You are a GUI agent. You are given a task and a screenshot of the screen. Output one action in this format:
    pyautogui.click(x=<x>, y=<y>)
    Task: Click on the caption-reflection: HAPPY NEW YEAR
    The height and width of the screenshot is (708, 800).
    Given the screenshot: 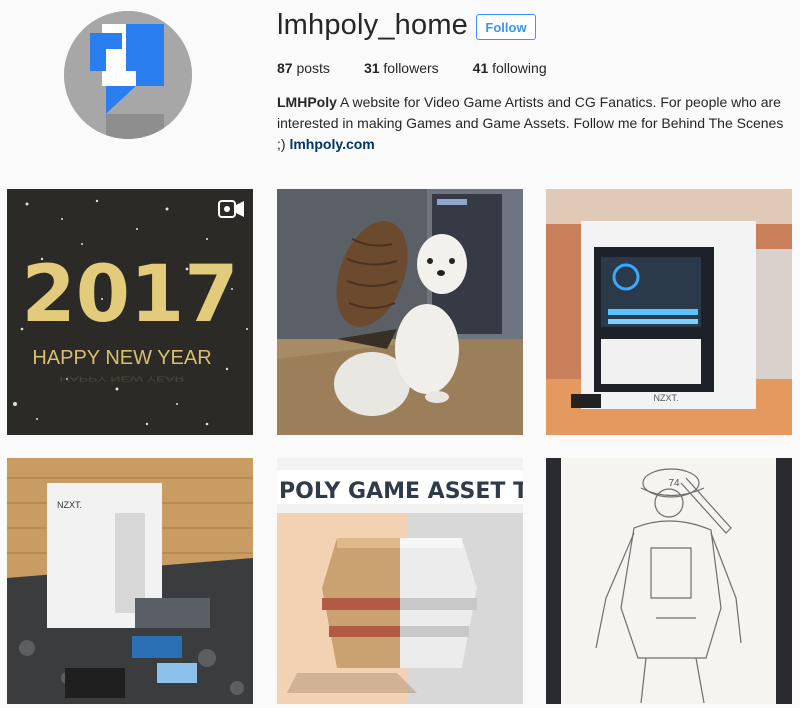 What is the action you would take?
    pyautogui.click(x=121, y=379)
    